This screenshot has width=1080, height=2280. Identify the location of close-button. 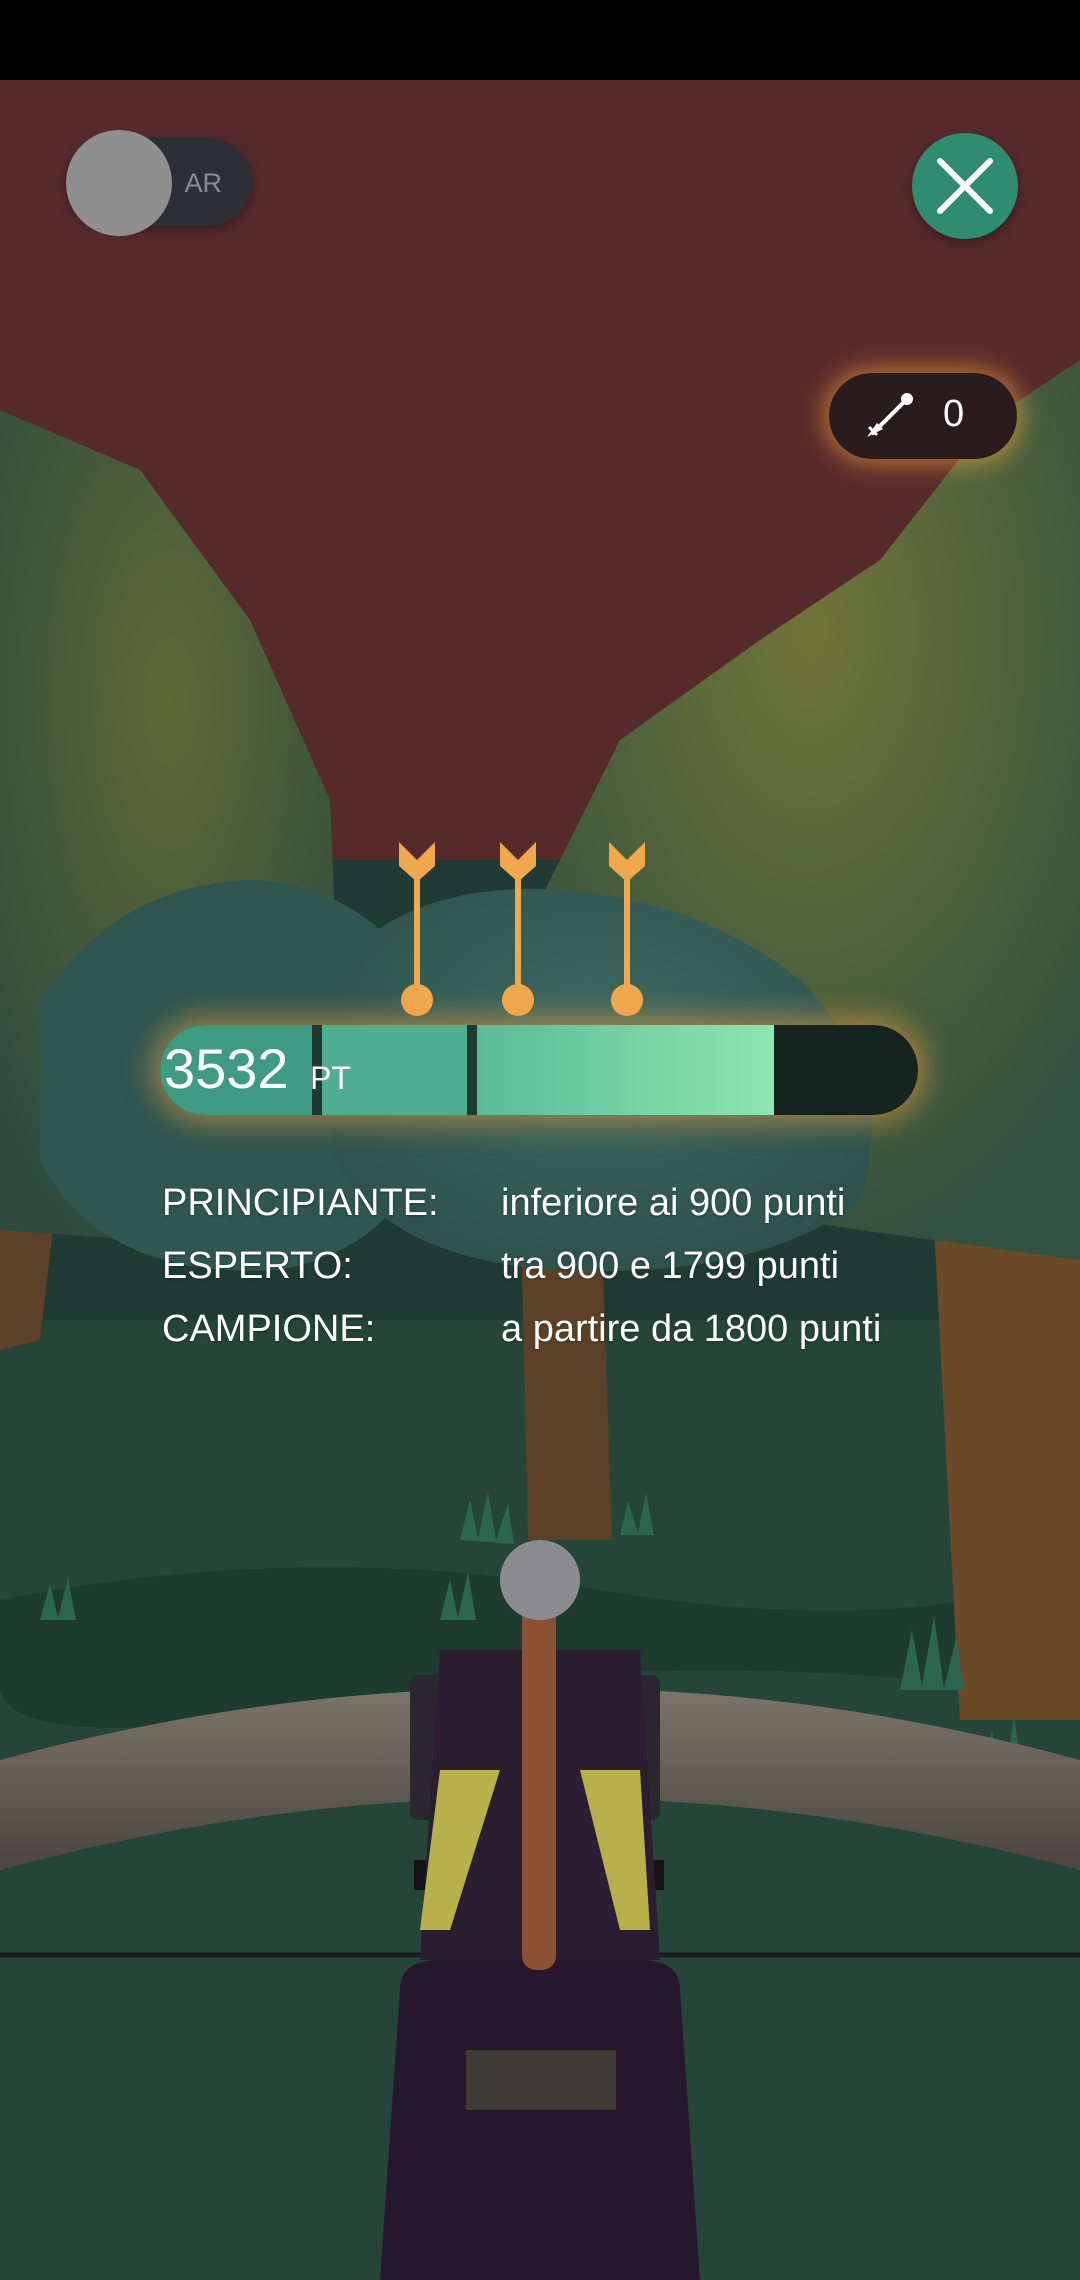
(965, 186).